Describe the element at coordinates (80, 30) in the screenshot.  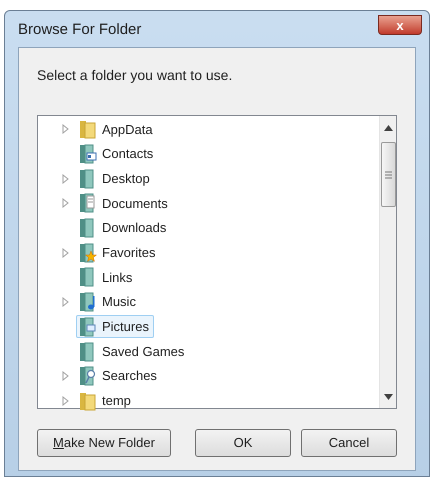
I see `window-title: Browse For Folder` at that location.